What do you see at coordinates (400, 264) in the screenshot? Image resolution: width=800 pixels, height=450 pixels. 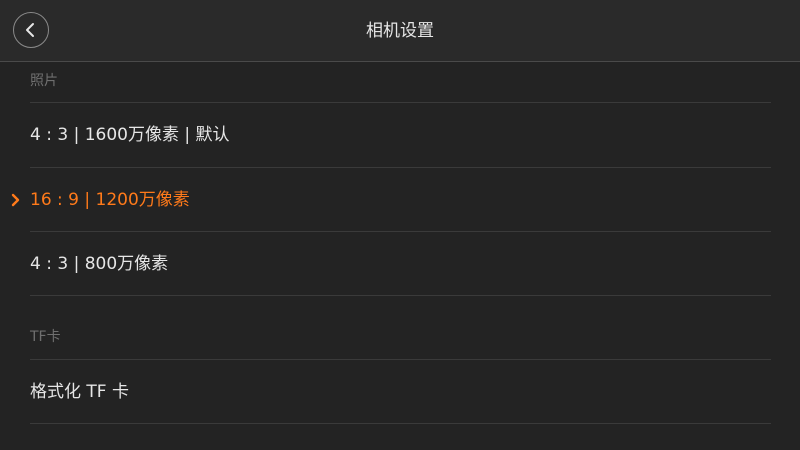 I see `option-4-3-8mp: 4 : 3 | 800万像素` at bounding box center [400, 264].